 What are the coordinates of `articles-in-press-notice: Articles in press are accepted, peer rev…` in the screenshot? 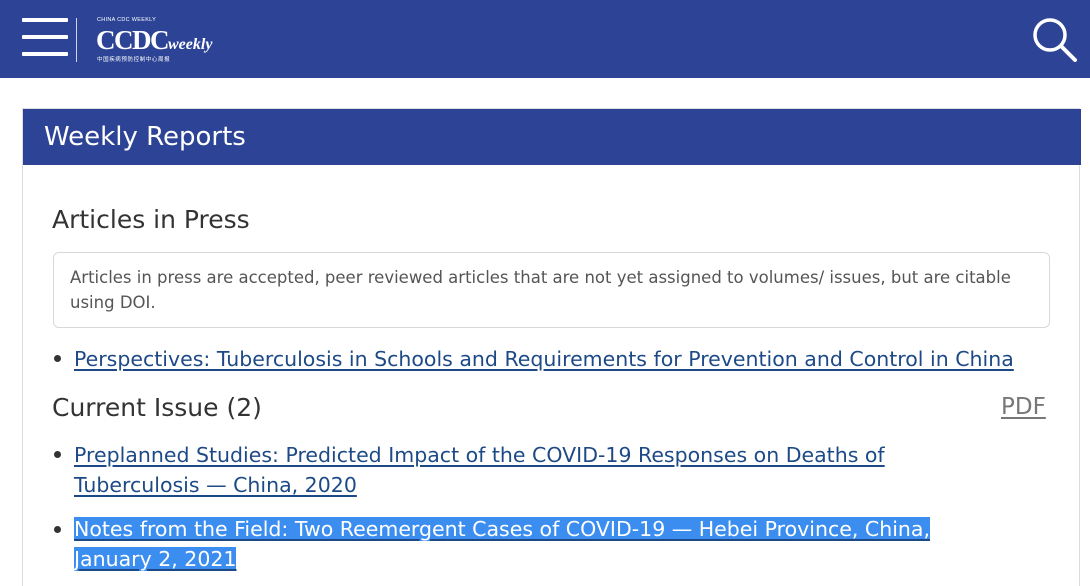 It's located at (551, 290).